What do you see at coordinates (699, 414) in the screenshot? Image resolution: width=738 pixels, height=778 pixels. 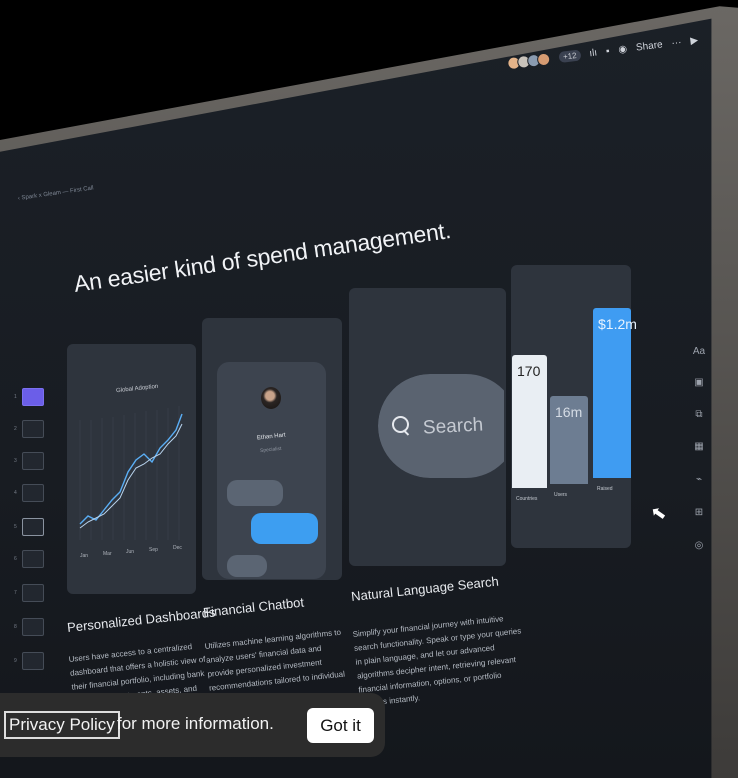 I see `link-icon: ⧉` at bounding box center [699, 414].